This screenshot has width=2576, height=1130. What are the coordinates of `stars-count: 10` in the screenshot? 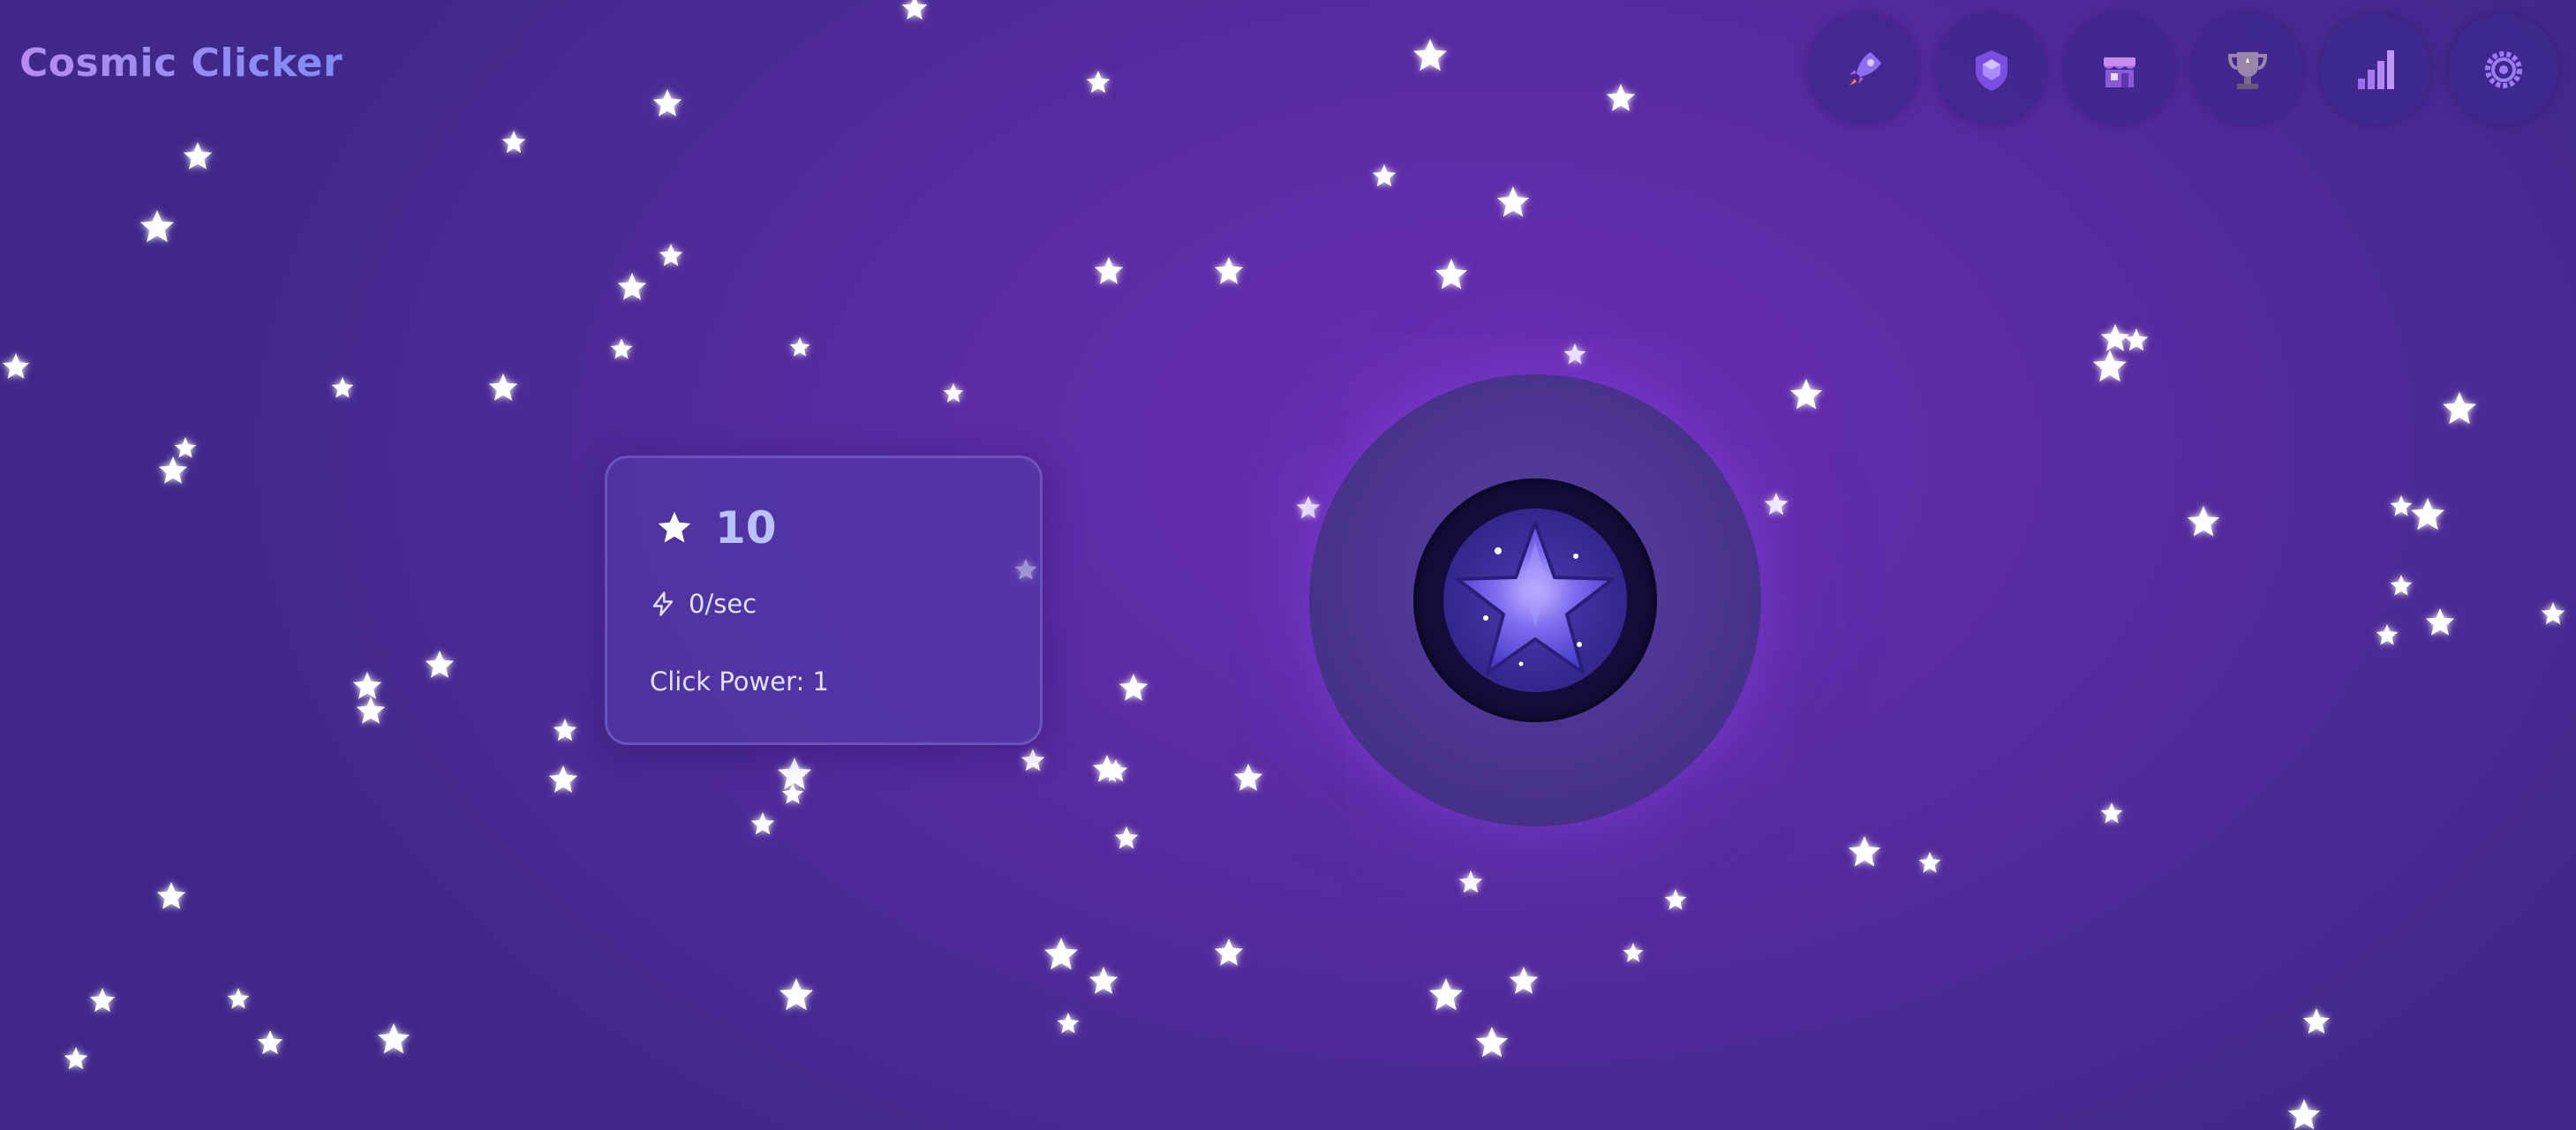 It's located at (746, 528).